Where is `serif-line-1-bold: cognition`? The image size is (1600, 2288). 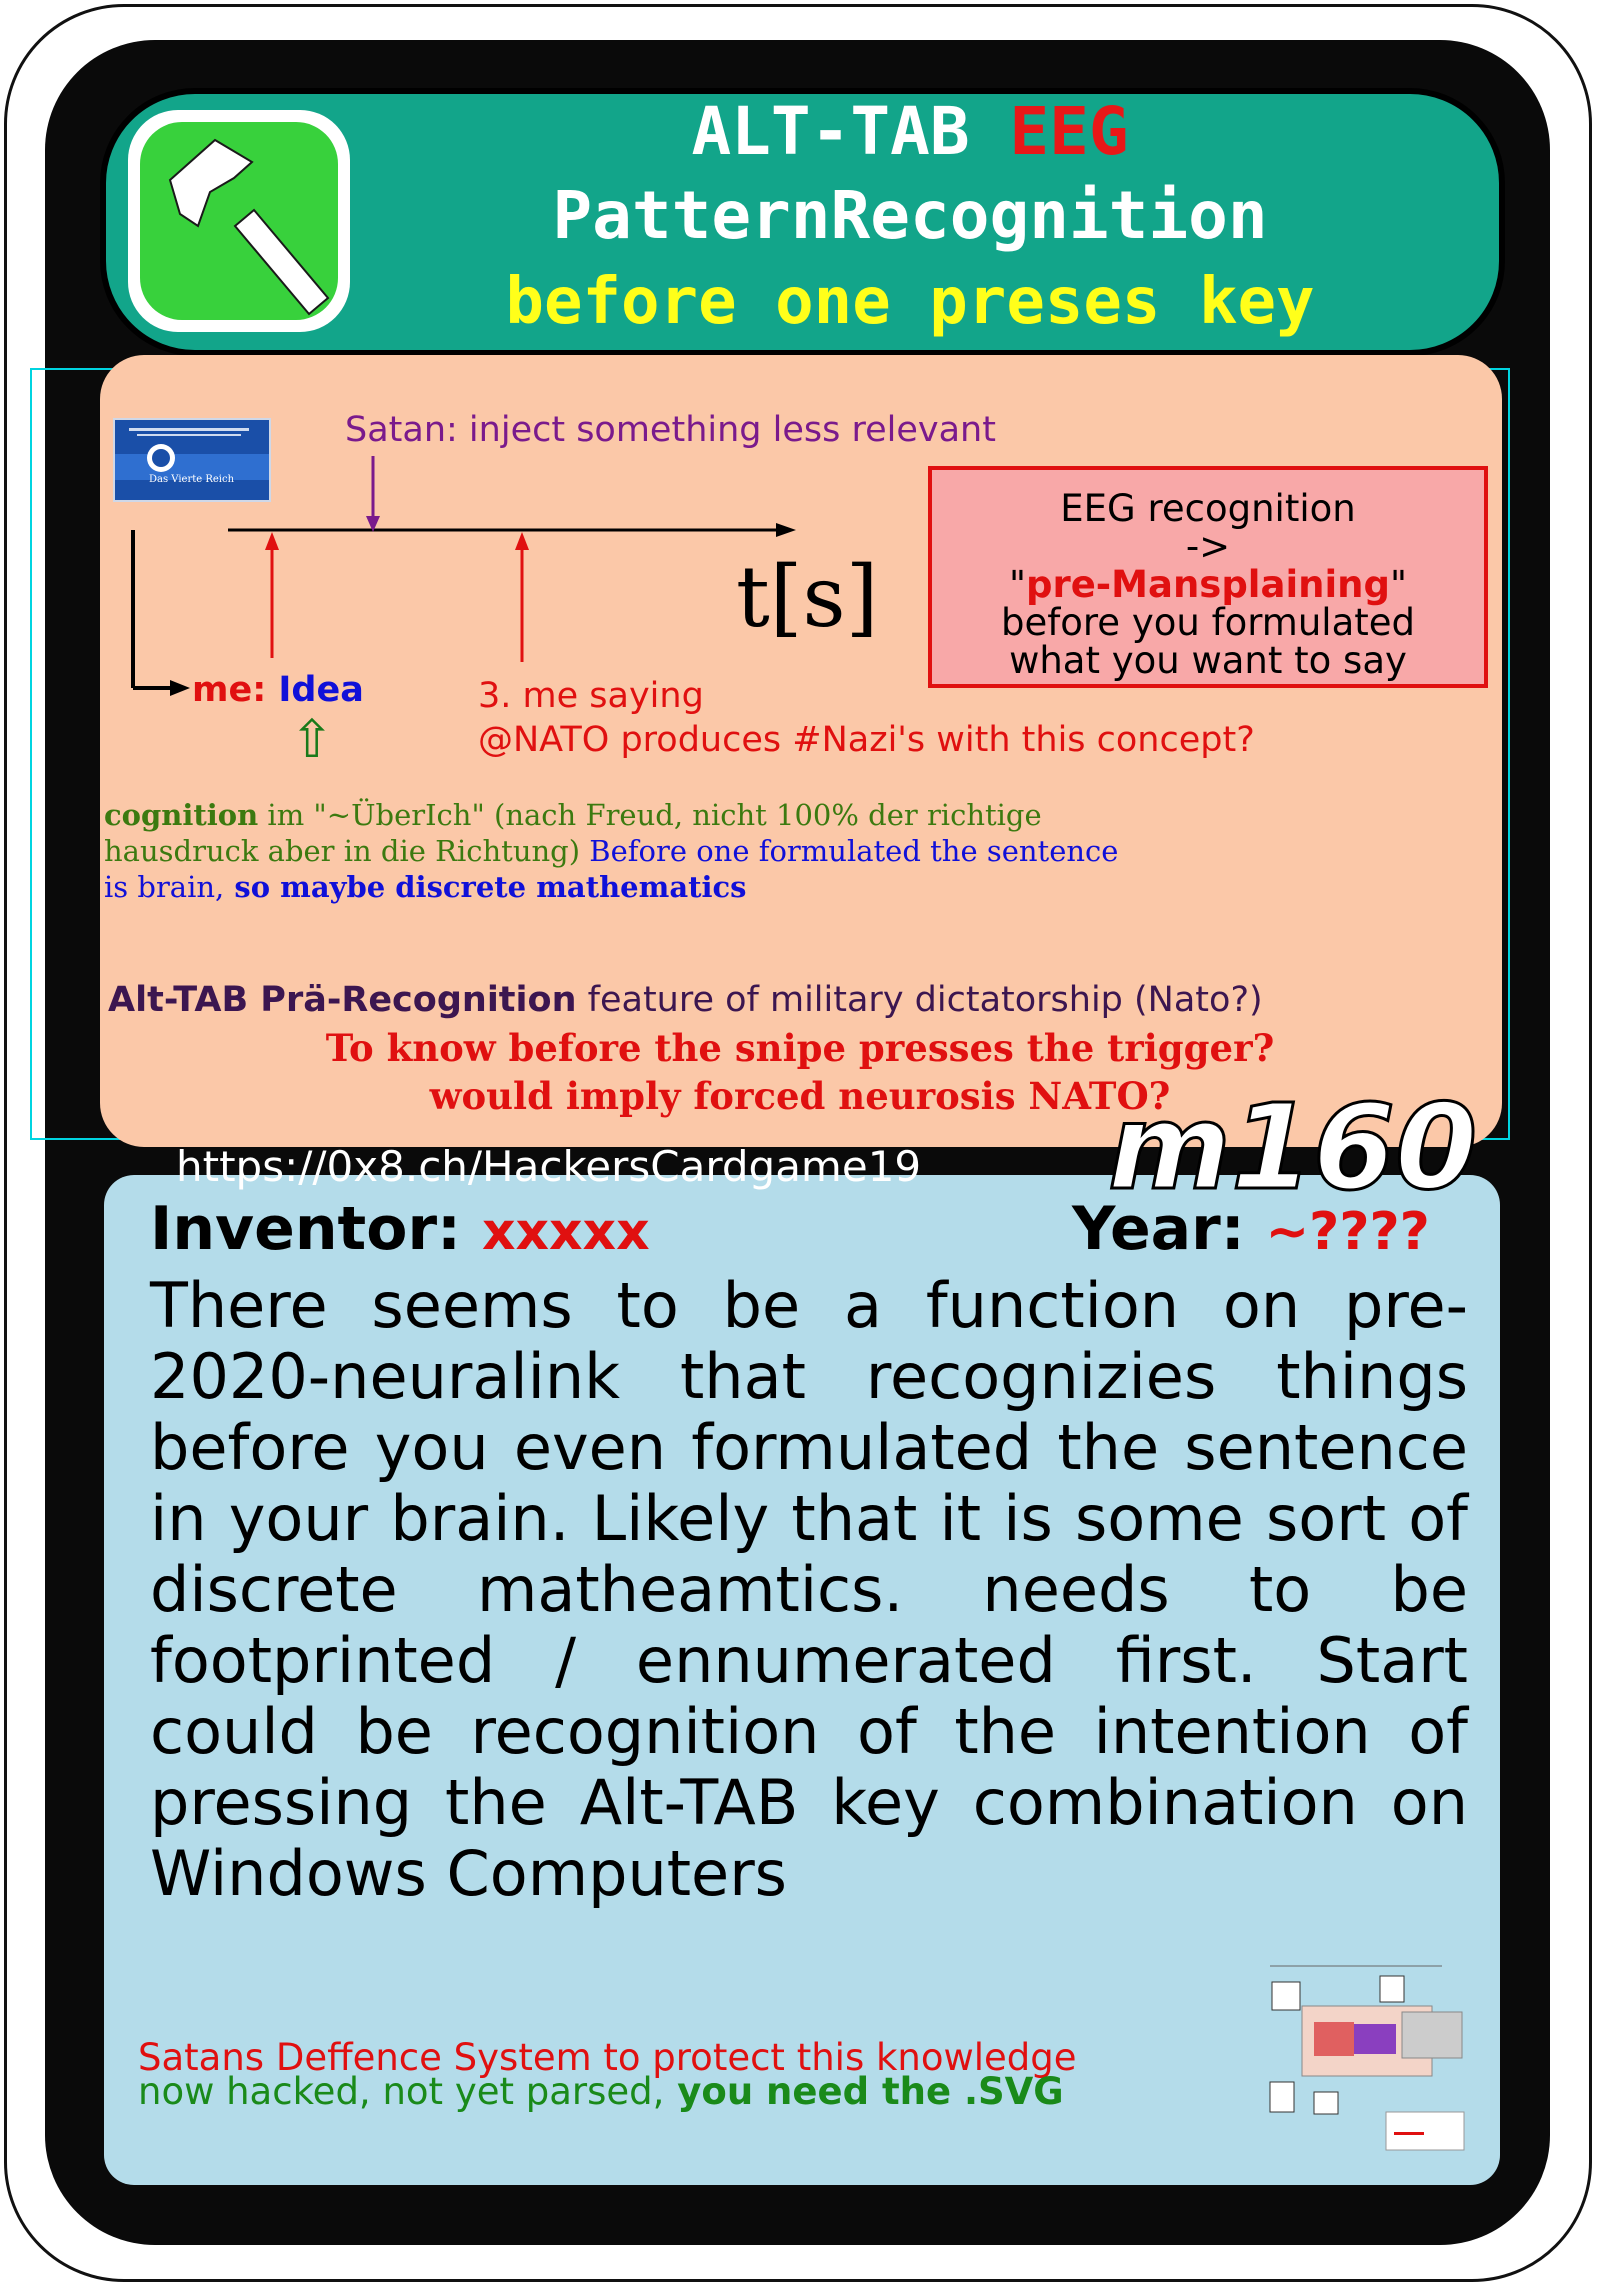 serif-line-1-bold: cognition is located at coordinates (181, 815).